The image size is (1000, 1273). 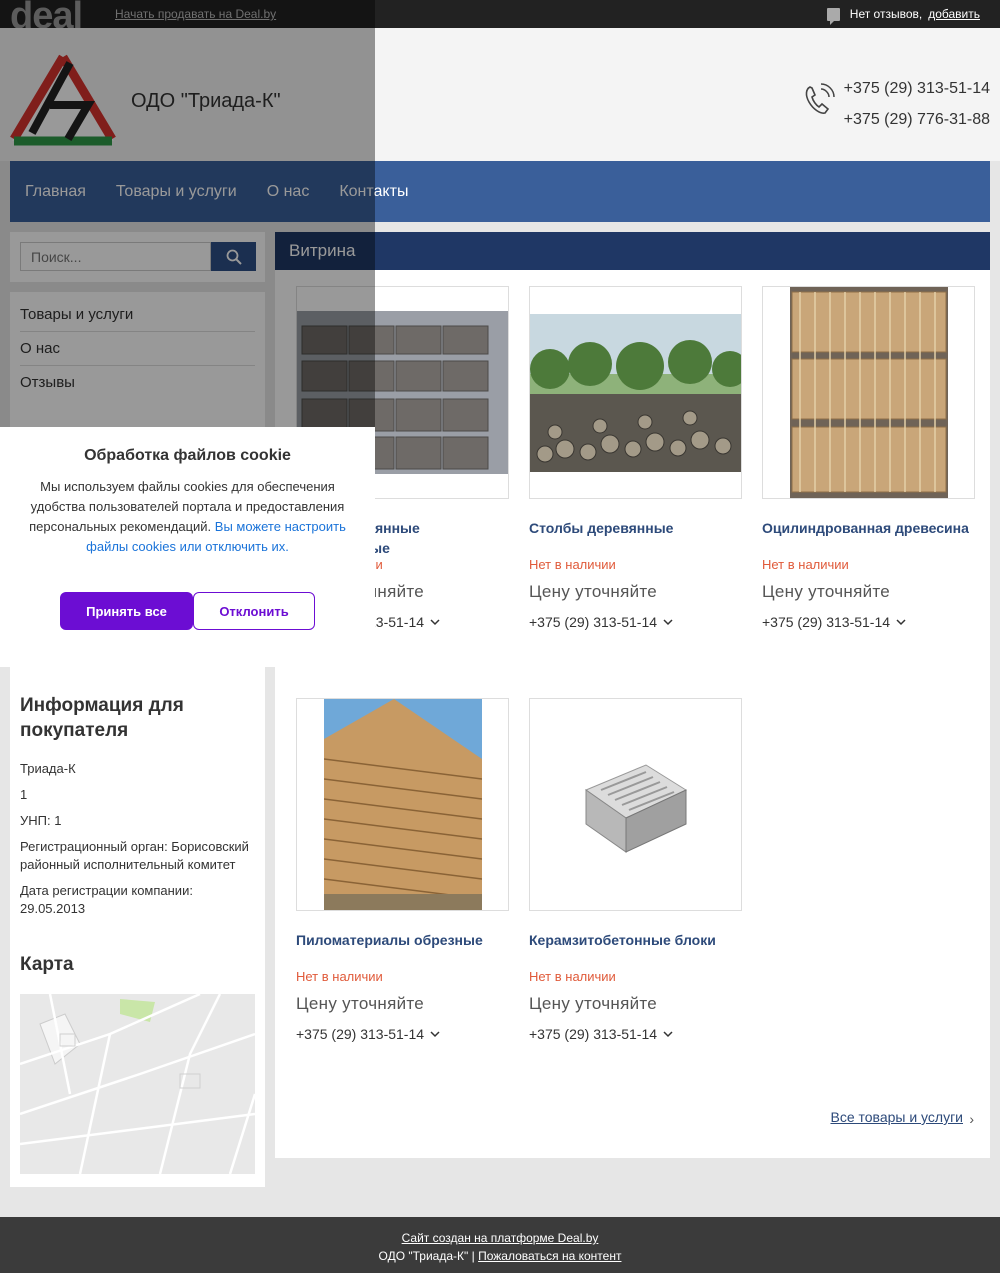 What do you see at coordinates (635, 531) in the screenshot?
I see `product-name: Столбы деревянные` at bounding box center [635, 531].